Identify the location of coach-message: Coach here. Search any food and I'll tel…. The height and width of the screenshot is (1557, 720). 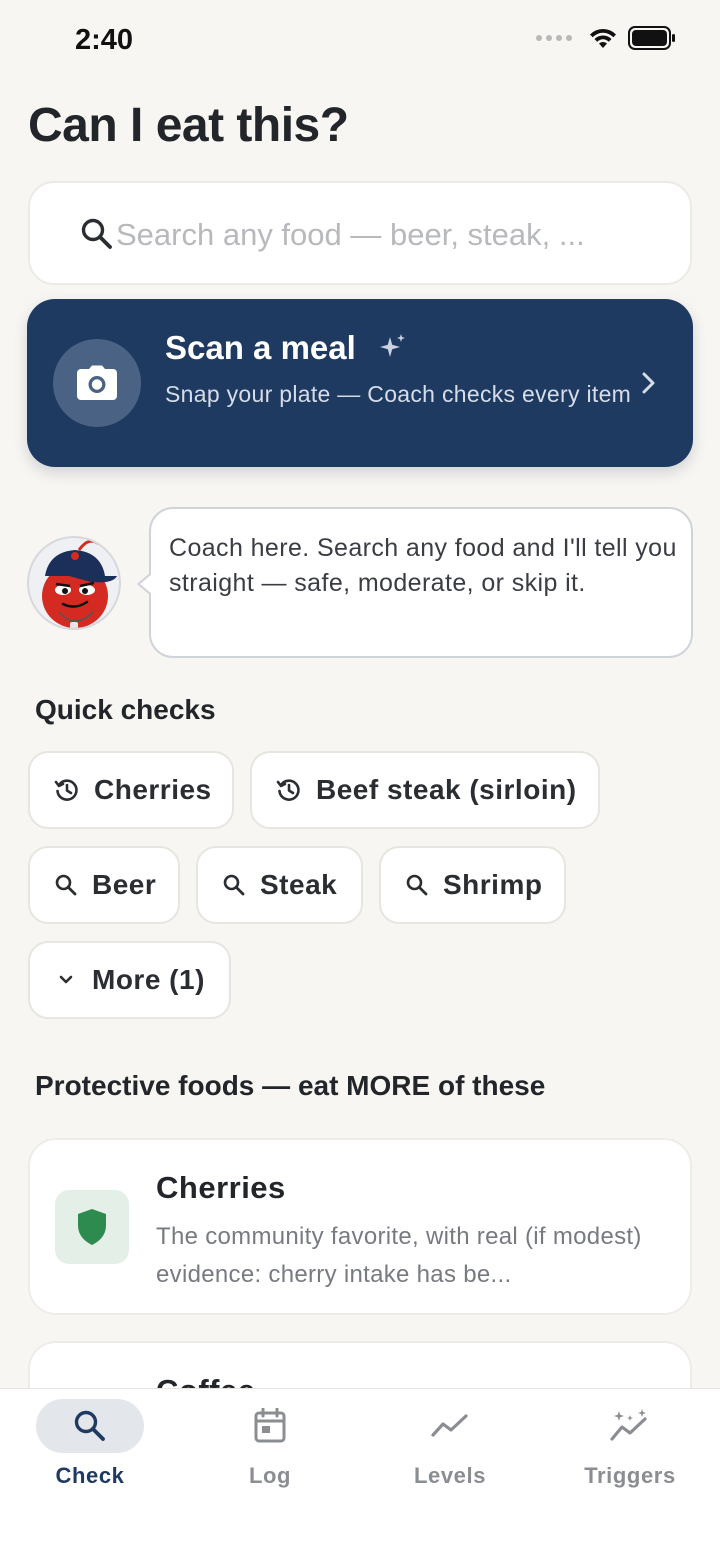
(423, 565).